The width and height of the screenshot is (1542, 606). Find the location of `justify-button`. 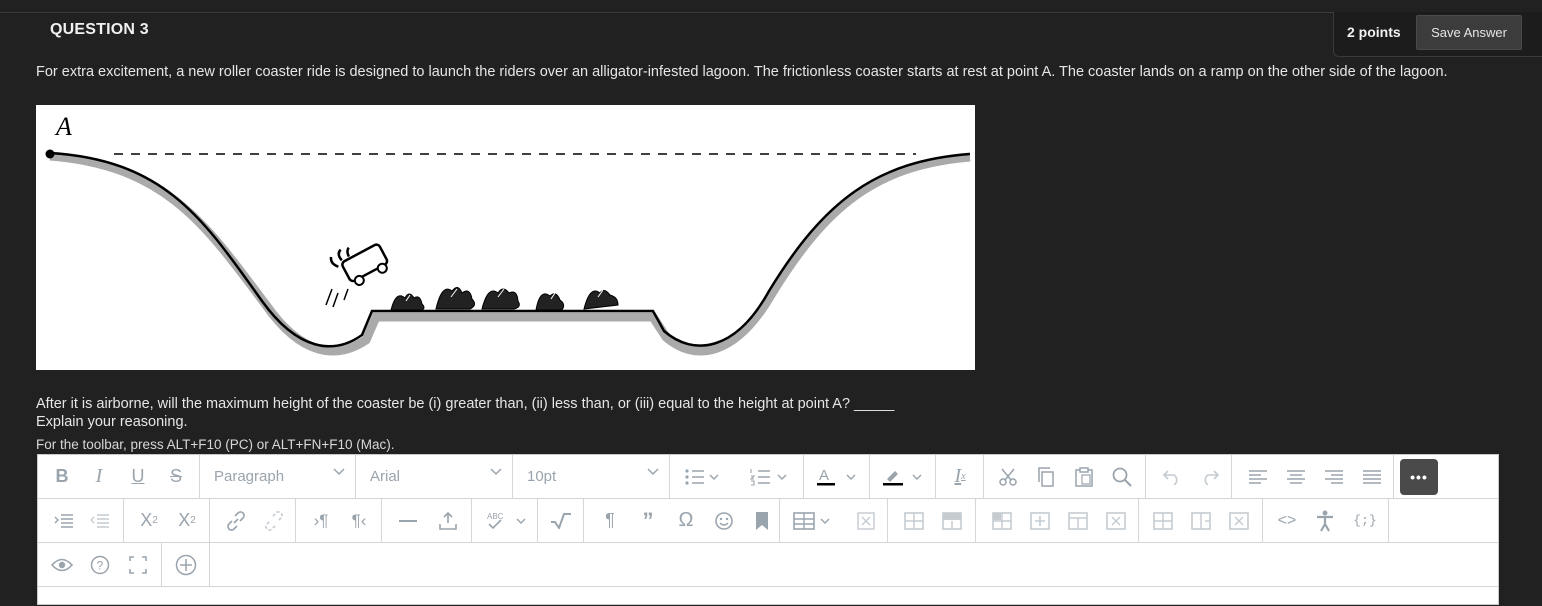

justify-button is located at coordinates (1372, 476).